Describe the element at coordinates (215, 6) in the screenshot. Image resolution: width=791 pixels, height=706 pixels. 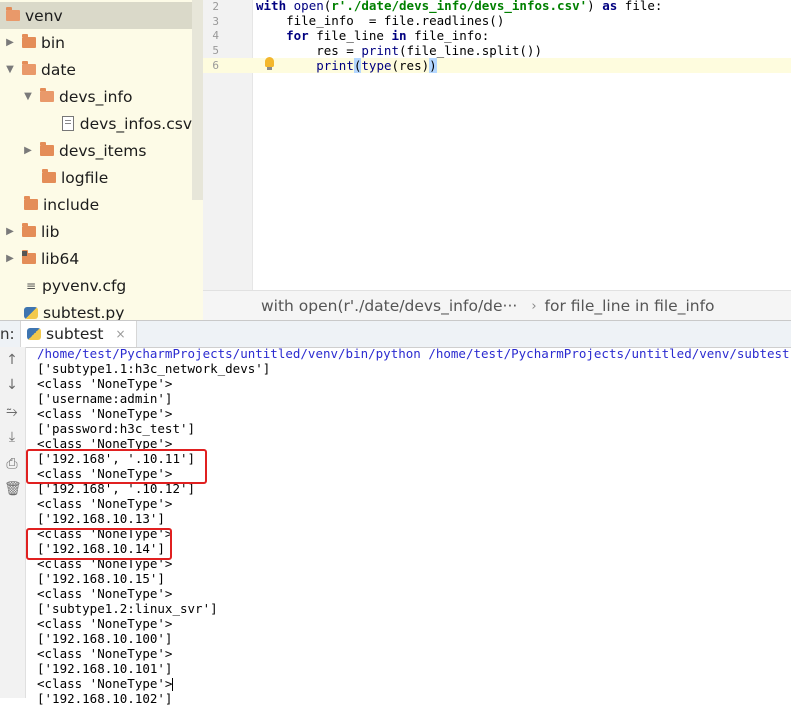
I see `line-number: 2` at that location.